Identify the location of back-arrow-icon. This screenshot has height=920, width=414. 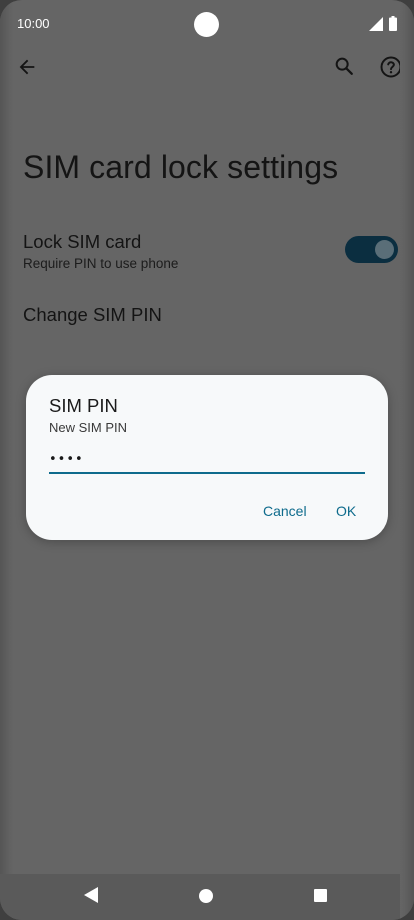
(27, 67).